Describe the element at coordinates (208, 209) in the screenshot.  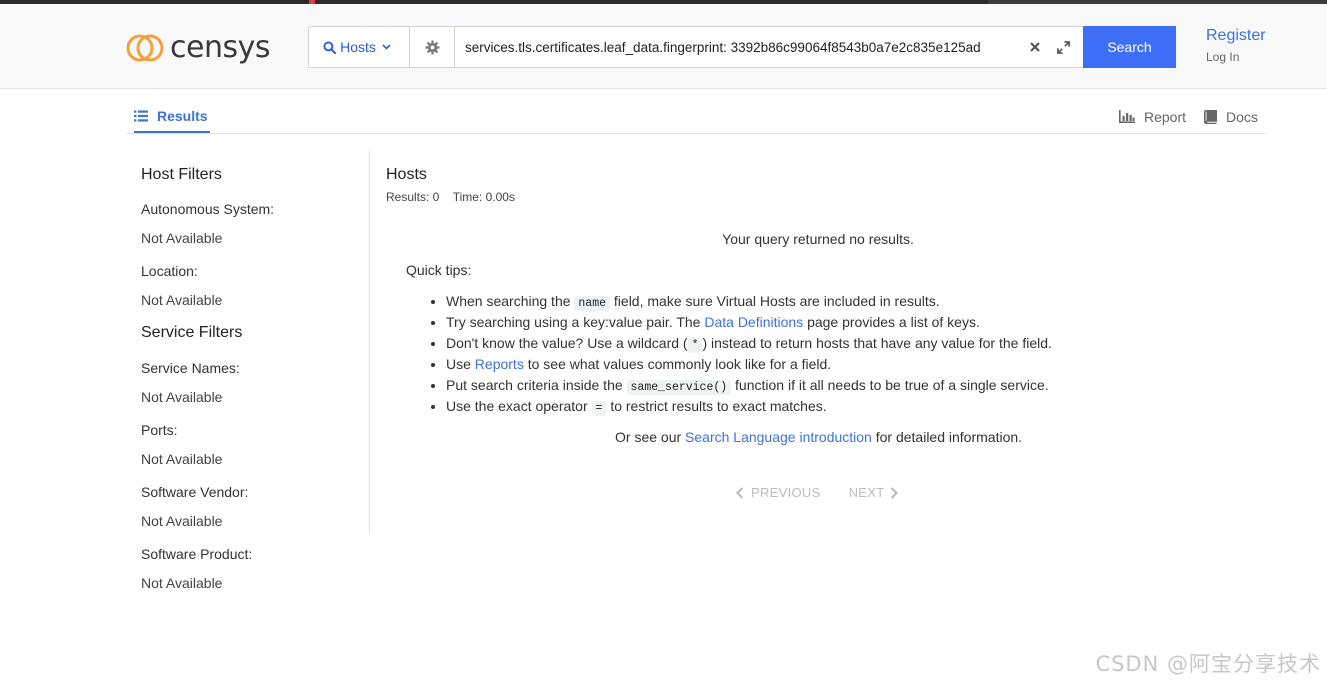
I see `filter-label: Autonomous System:` at that location.